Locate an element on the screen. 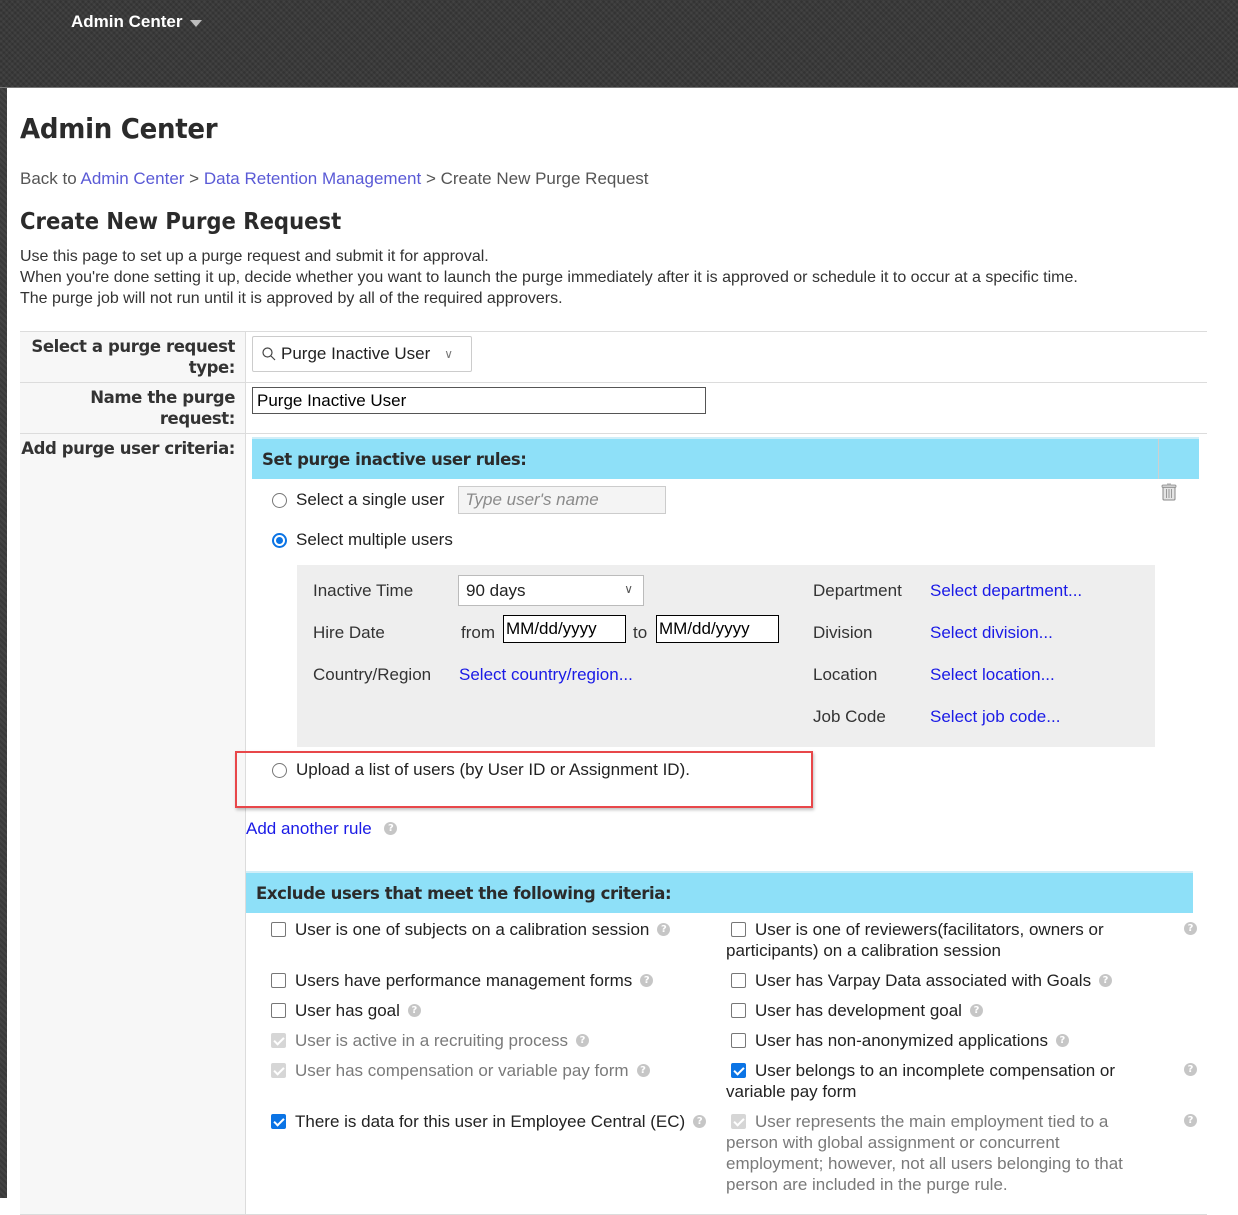 Image resolution: width=1238 pixels, height=1215 pixels. division-label: Division is located at coordinates (843, 632).